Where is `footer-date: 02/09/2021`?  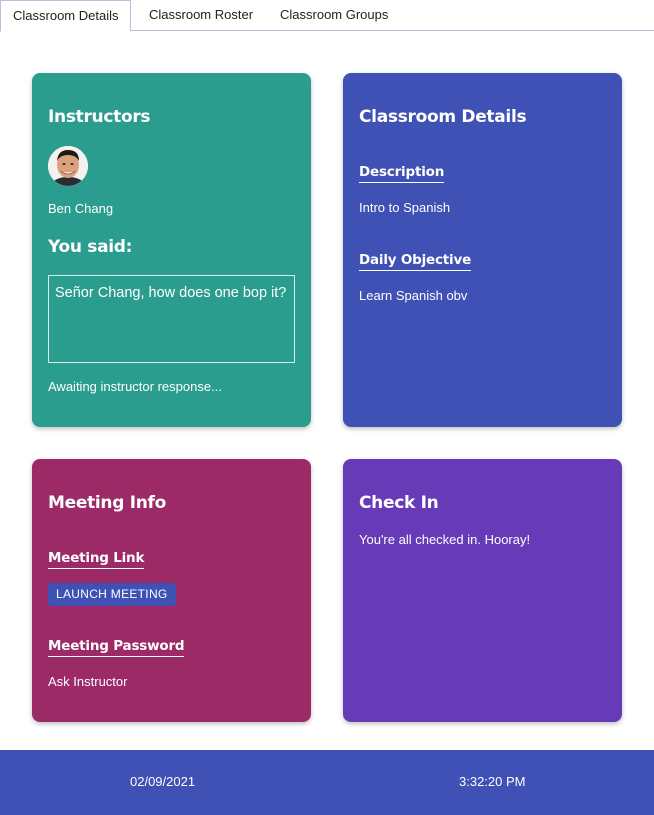
footer-date: 02/09/2021 is located at coordinates (163, 781).